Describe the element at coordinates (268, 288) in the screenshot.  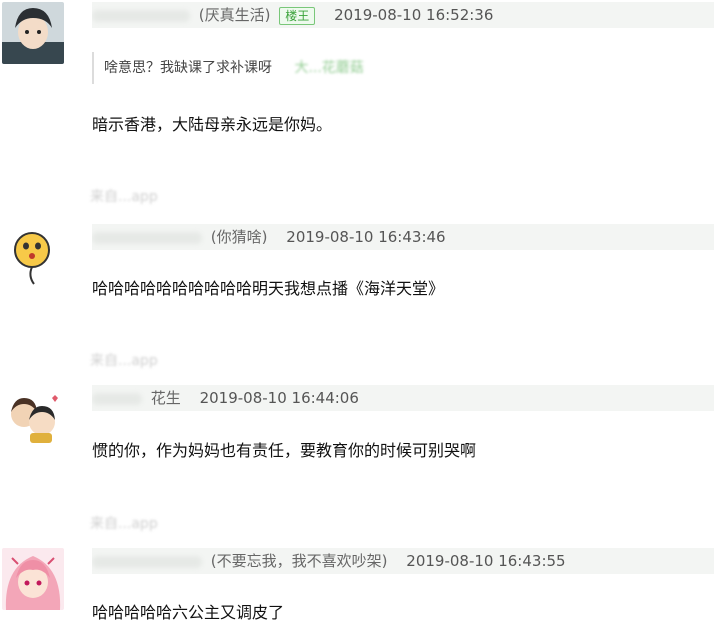
I see `comment-content: 哈哈哈哈哈哈哈哈哈哈明天我想点播《海洋天堂》` at that location.